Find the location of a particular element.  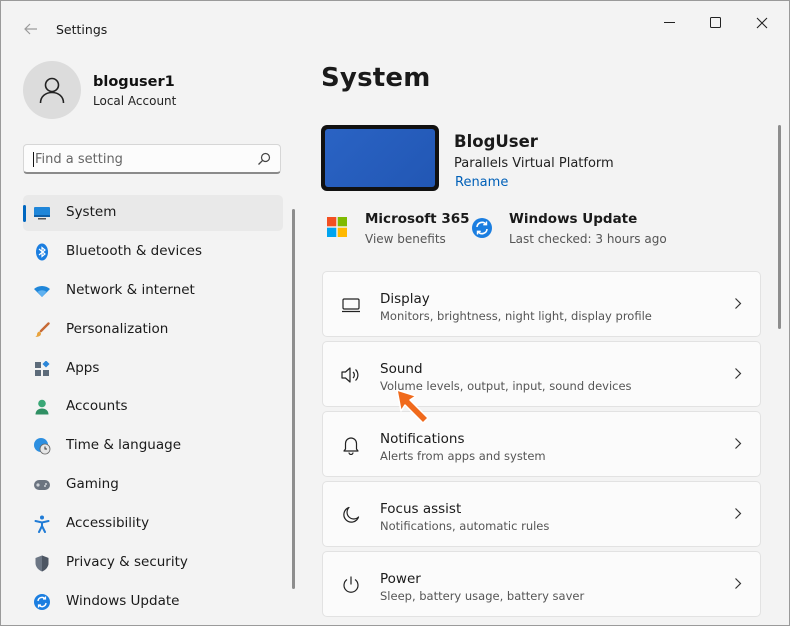

microsoft-365-link: Microsoft 365 View benefits is located at coordinates (395, 231).